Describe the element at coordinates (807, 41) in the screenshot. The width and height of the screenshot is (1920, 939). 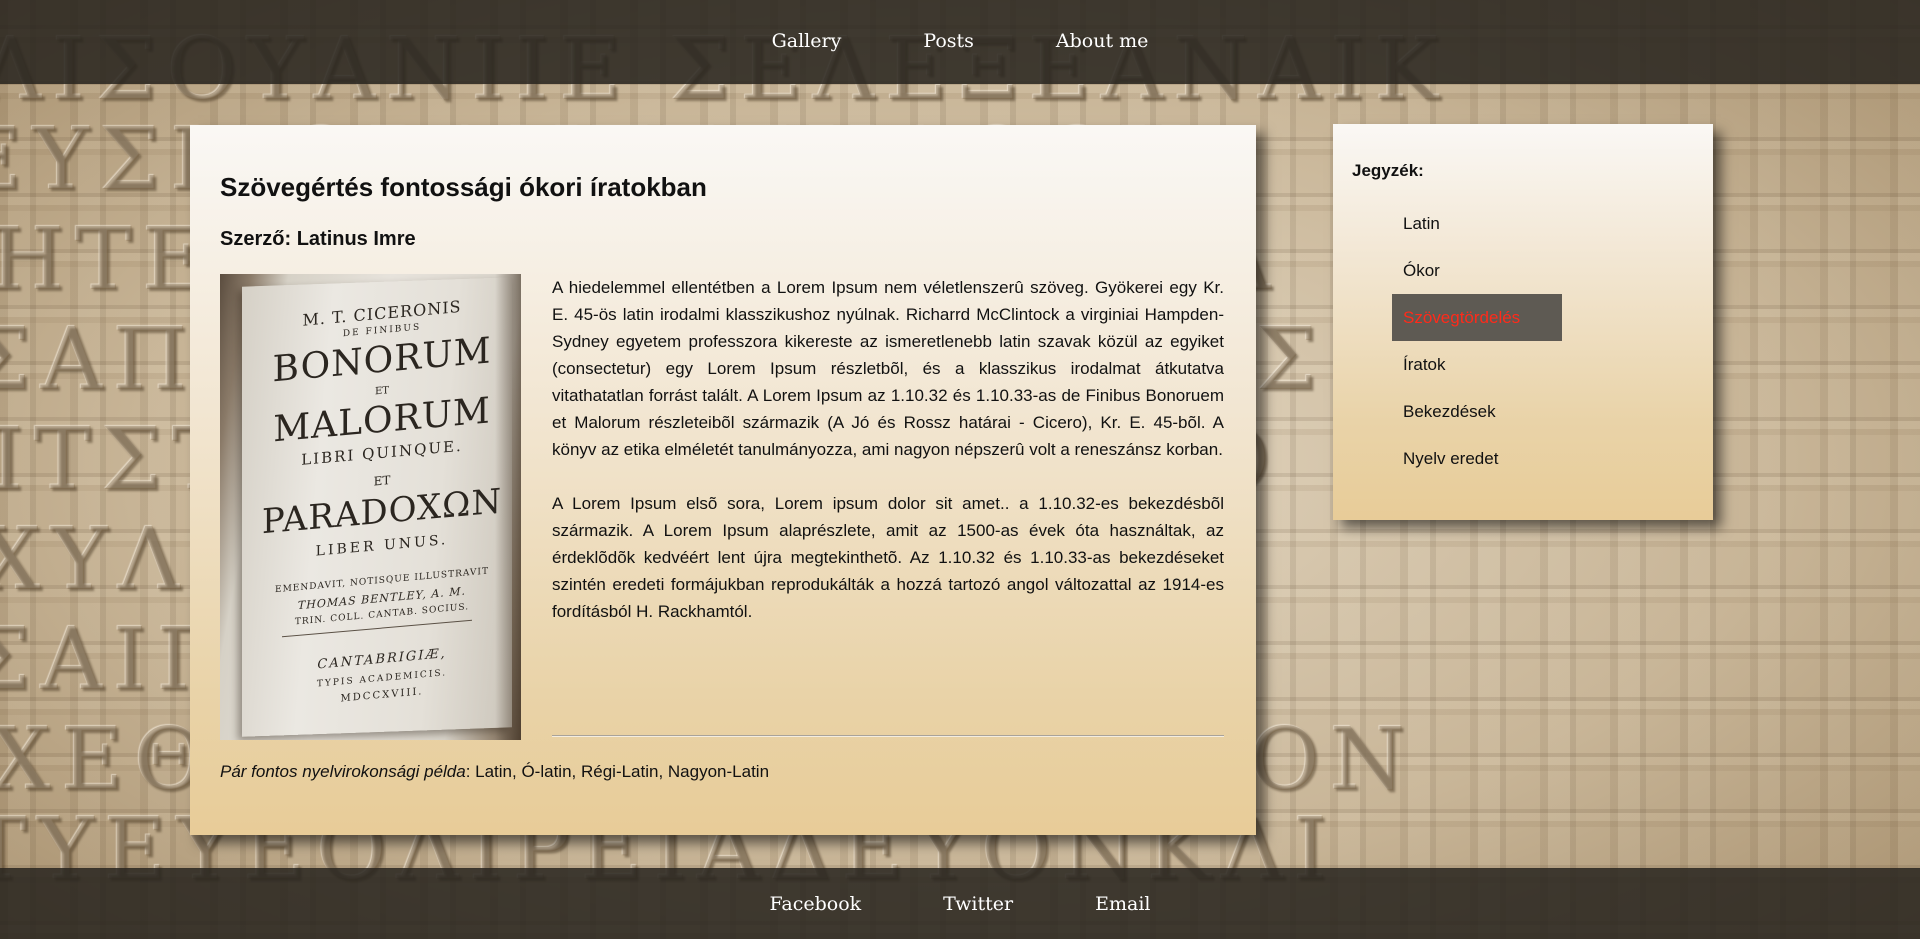
I see `nav-gallery-link: Gallery` at that location.